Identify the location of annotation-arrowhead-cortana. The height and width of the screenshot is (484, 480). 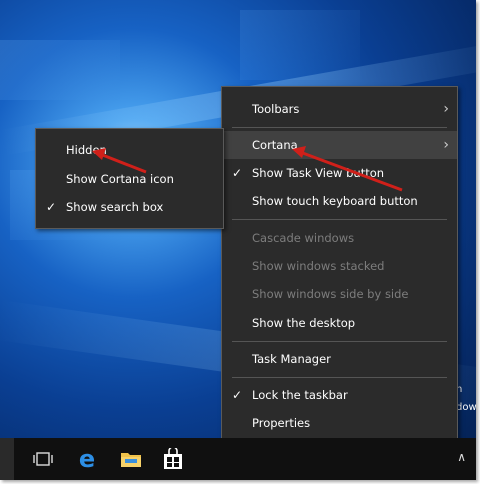
(299, 152).